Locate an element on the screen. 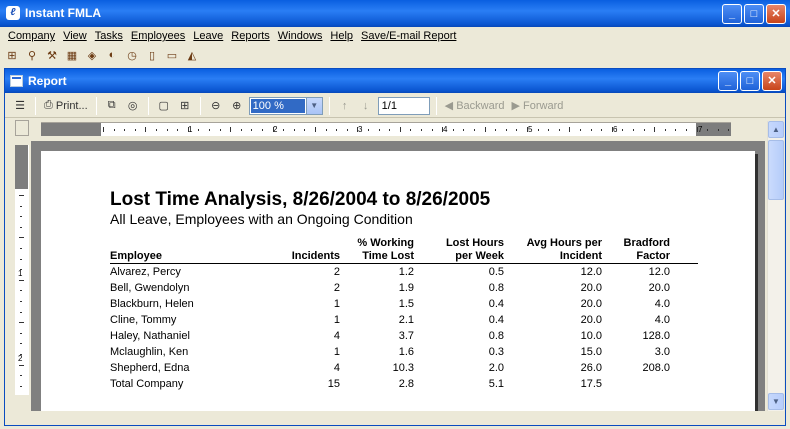  copy-icon: ⧉ is located at coordinates (112, 106).